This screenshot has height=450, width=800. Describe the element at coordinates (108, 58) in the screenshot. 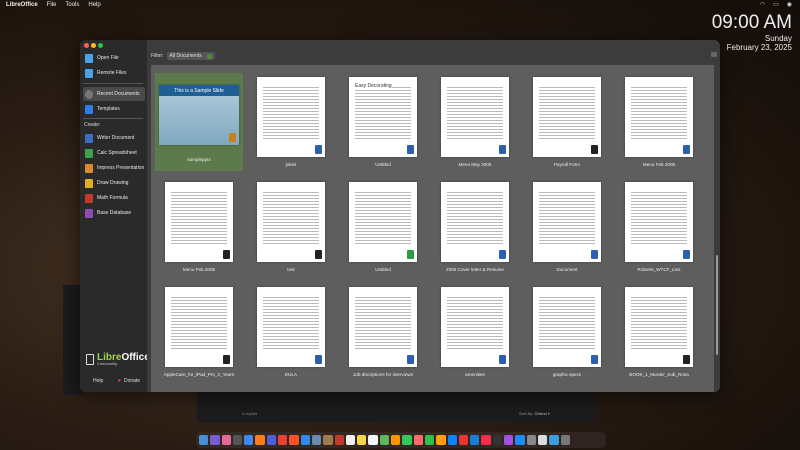

I see `open-file-label: Open File` at that location.